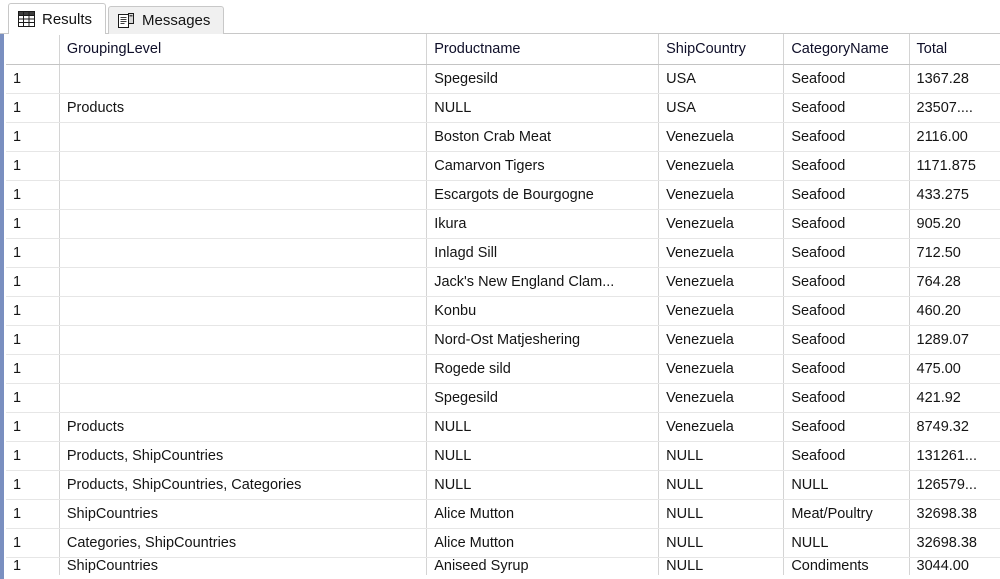 The image size is (1000, 579). Describe the element at coordinates (543, 49) in the screenshot. I see `column-header-productname: Productname` at that location.